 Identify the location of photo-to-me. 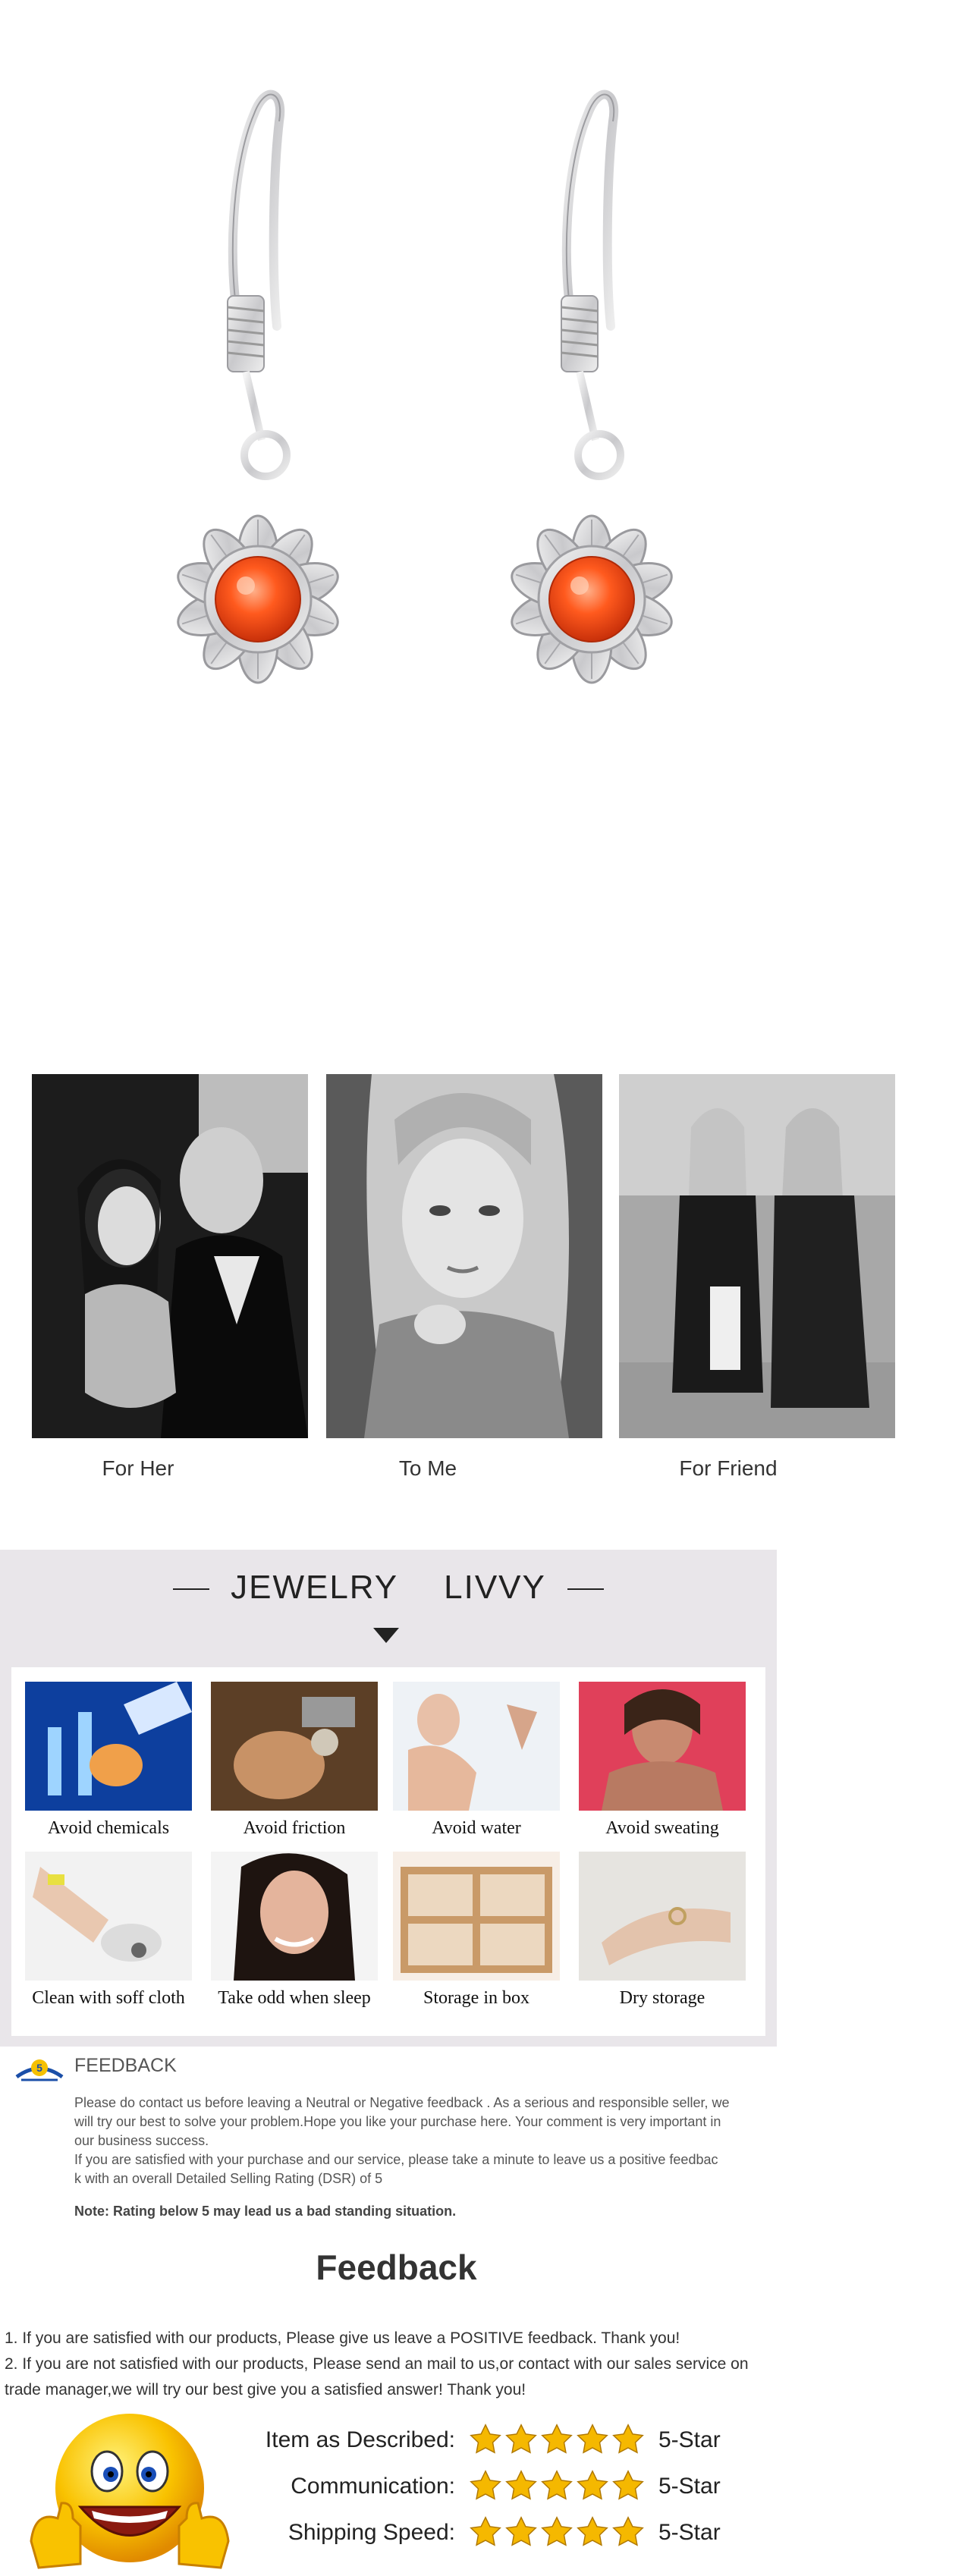
(464, 1256).